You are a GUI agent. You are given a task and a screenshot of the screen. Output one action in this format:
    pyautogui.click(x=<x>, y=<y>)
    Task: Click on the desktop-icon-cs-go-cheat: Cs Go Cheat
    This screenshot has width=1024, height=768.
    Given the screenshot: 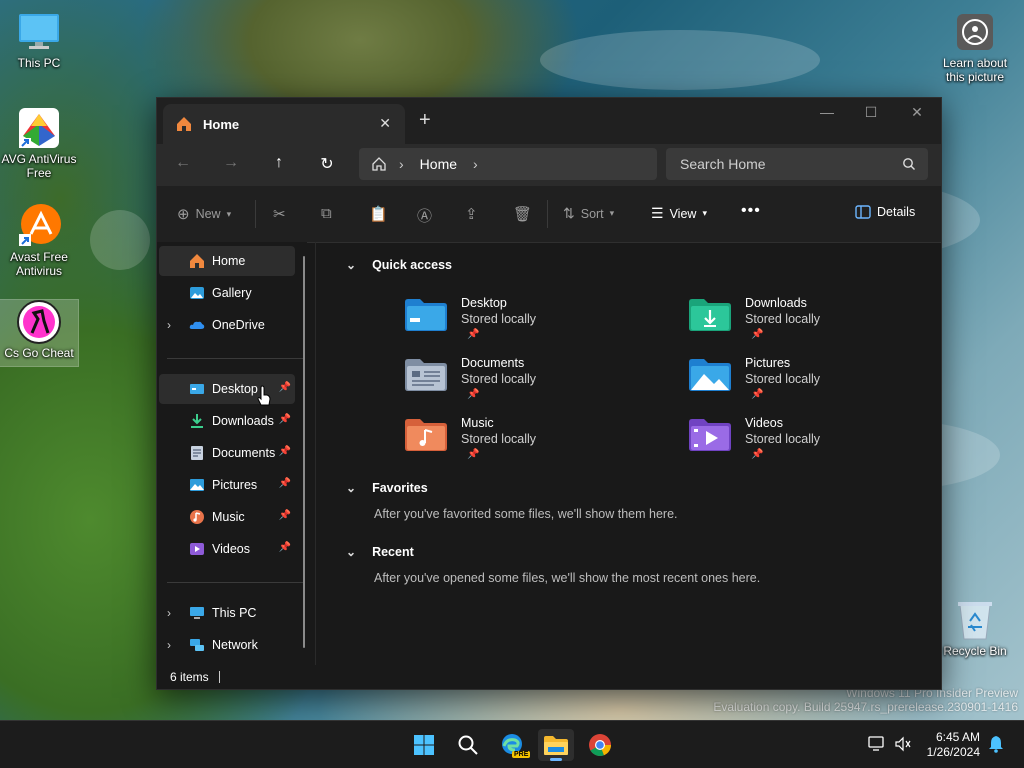 What is the action you would take?
    pyautogui.click(x=39, y=333)
    